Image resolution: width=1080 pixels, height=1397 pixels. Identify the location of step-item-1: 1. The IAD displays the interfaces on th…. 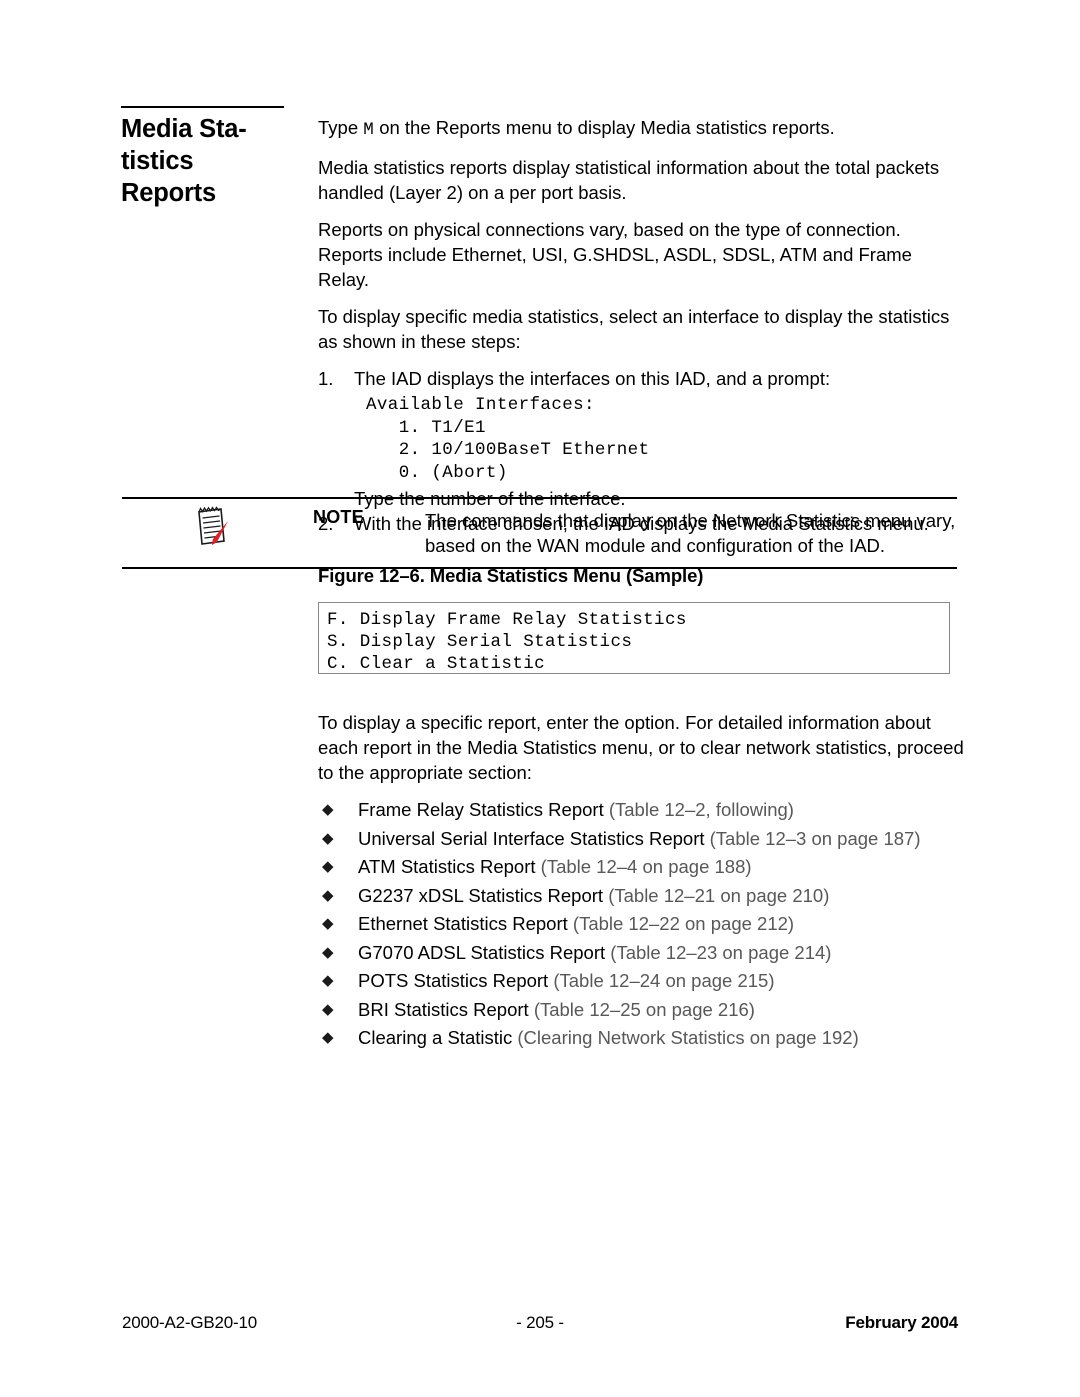
(640, 438).